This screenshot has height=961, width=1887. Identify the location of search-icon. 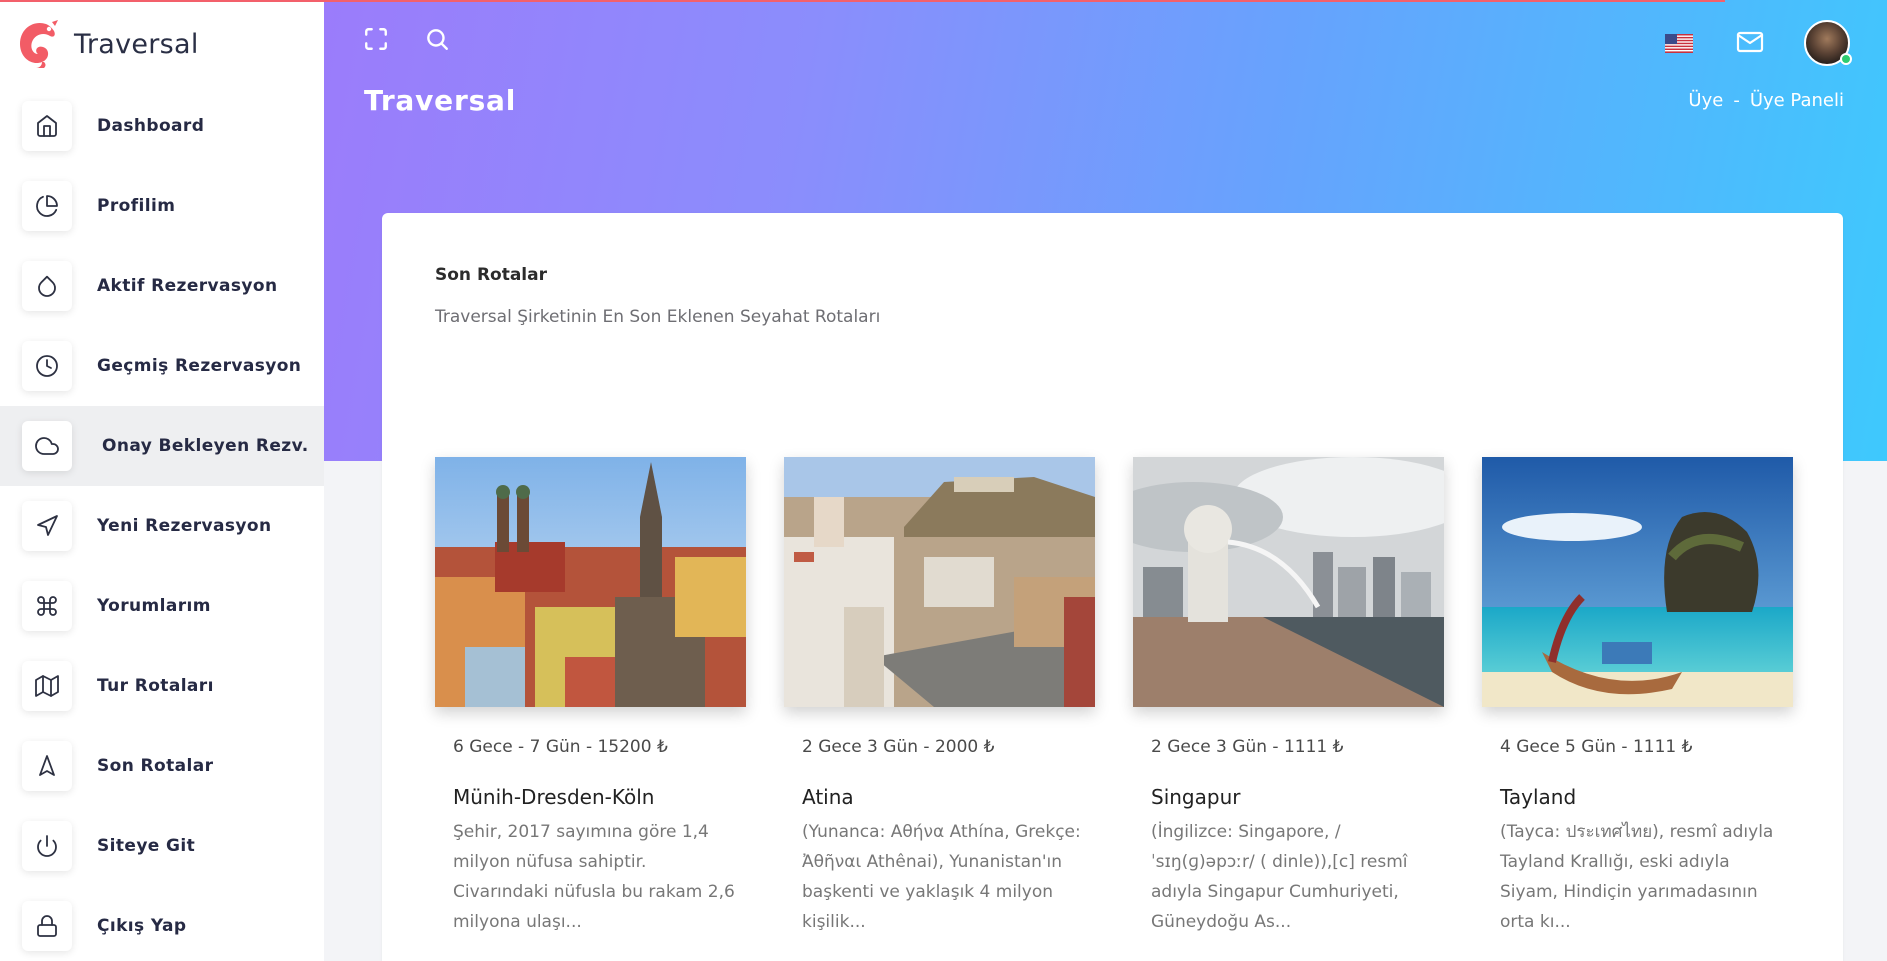
(439, 41).